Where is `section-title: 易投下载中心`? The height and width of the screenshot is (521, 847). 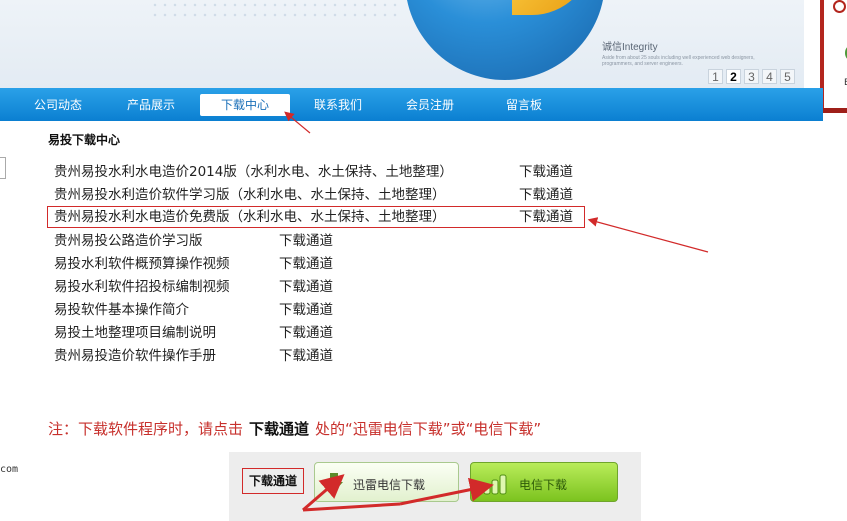 section-title: 易投下载中心 is located at coordinates (84, 140).